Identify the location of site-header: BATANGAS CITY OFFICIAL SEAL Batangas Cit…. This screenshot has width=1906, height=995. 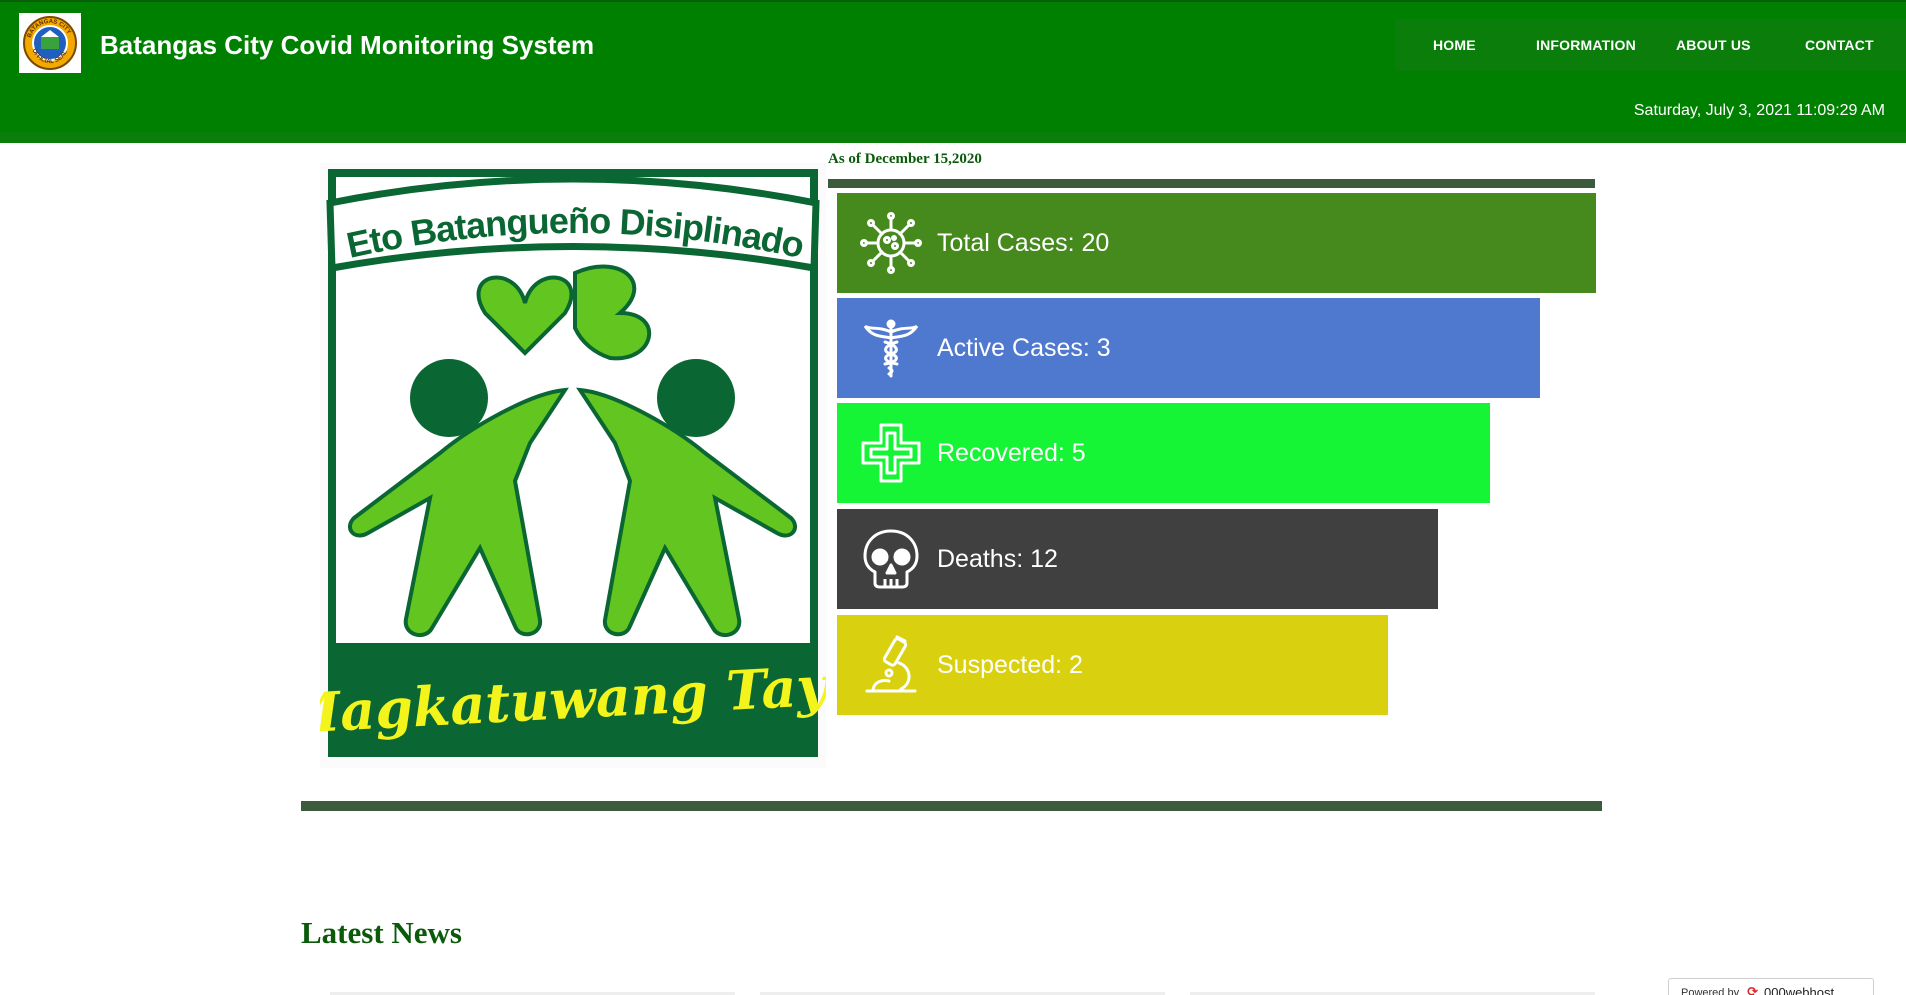
(953, 71).